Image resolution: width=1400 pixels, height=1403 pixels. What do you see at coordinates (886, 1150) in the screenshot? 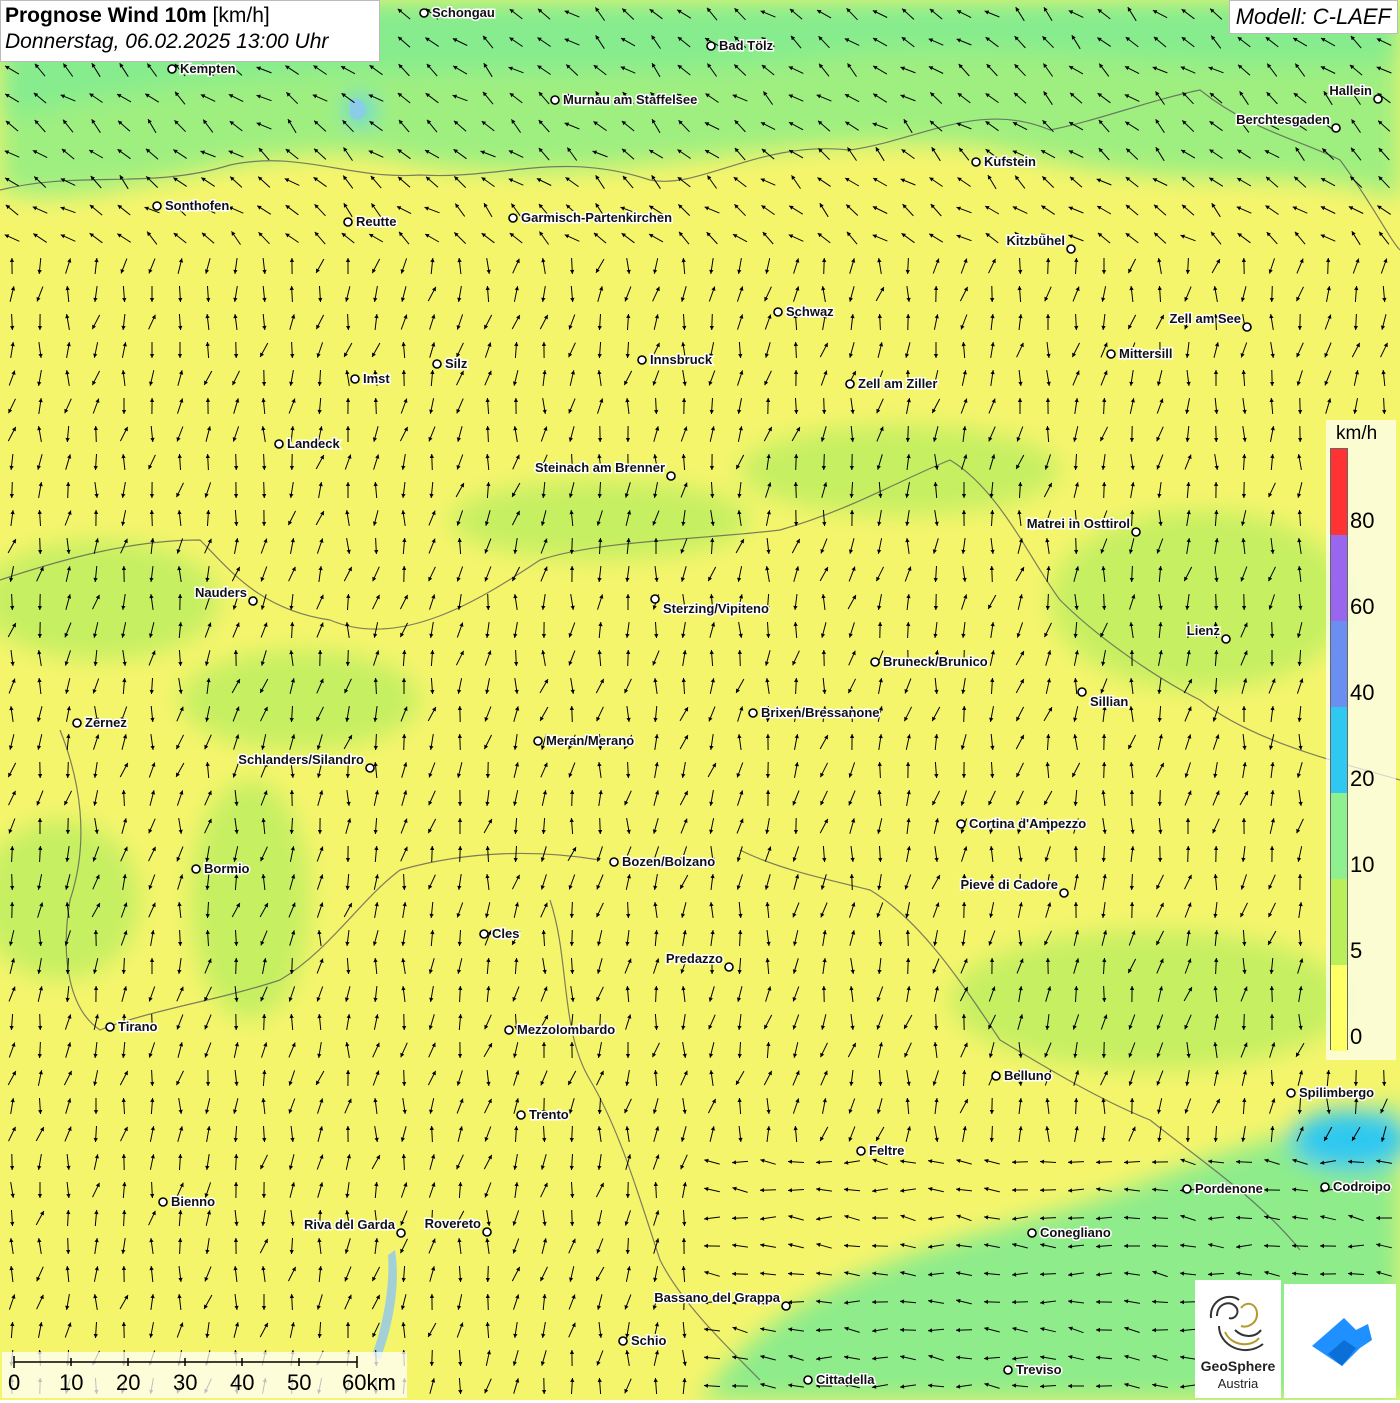
I see `city-label: Feltre` at bounding box center [886, 1150].